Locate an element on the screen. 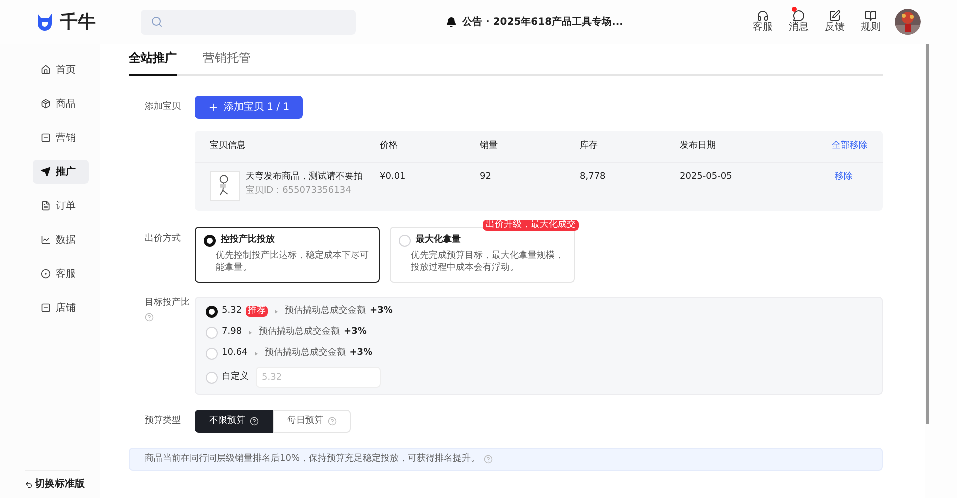  remove-link: 移除 is located at coordinates (844, 177).